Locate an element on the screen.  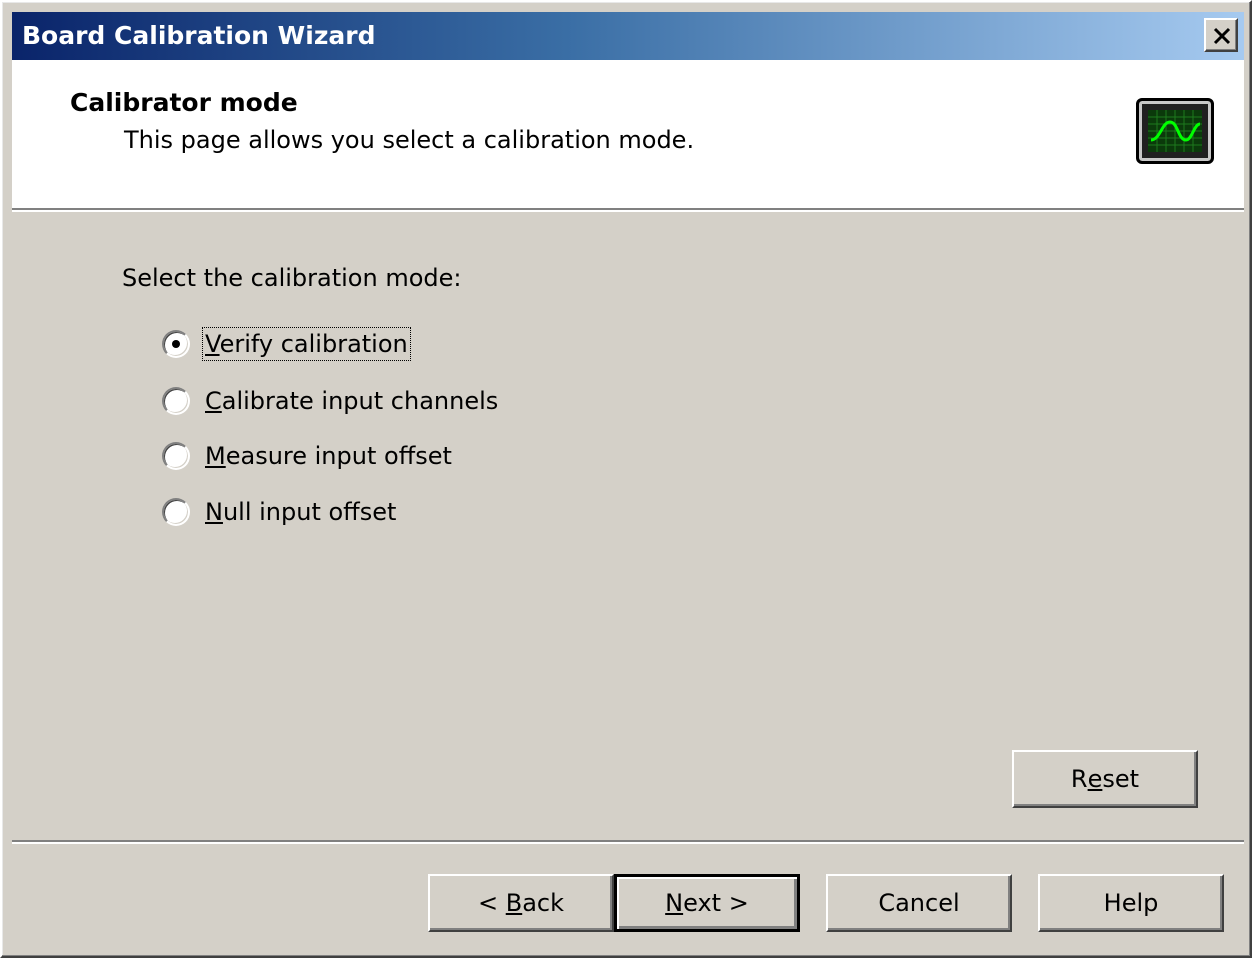
back-button: < Back is located at coordinates (521, 903).